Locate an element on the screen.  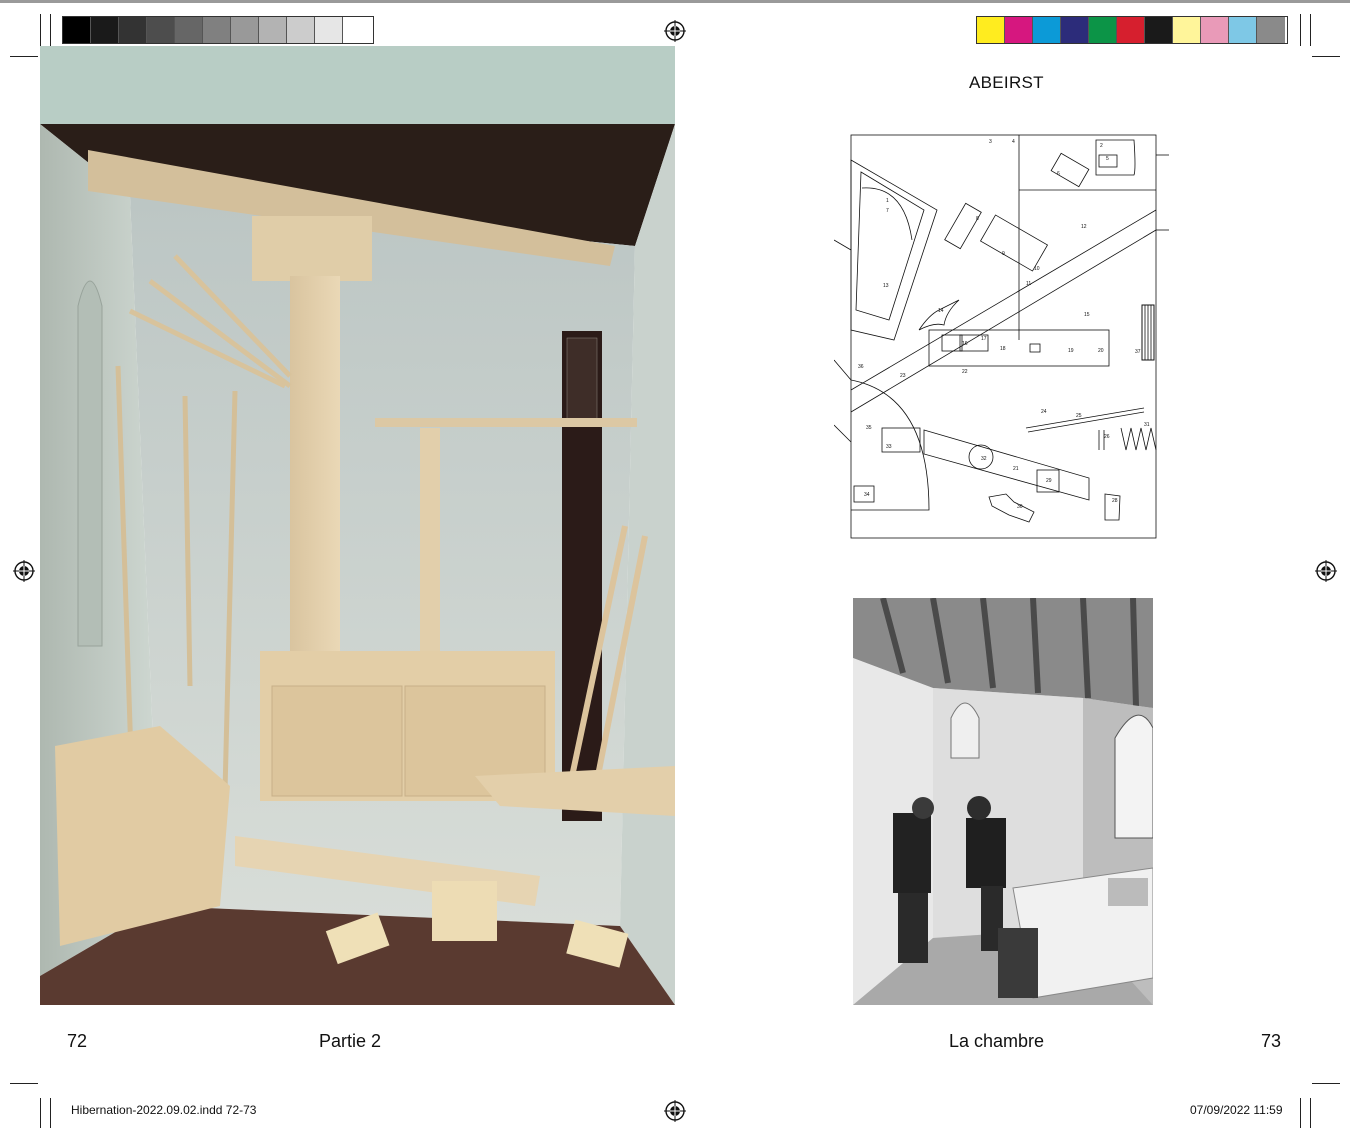
color-control-bar is located at coordinates (1132, 30).